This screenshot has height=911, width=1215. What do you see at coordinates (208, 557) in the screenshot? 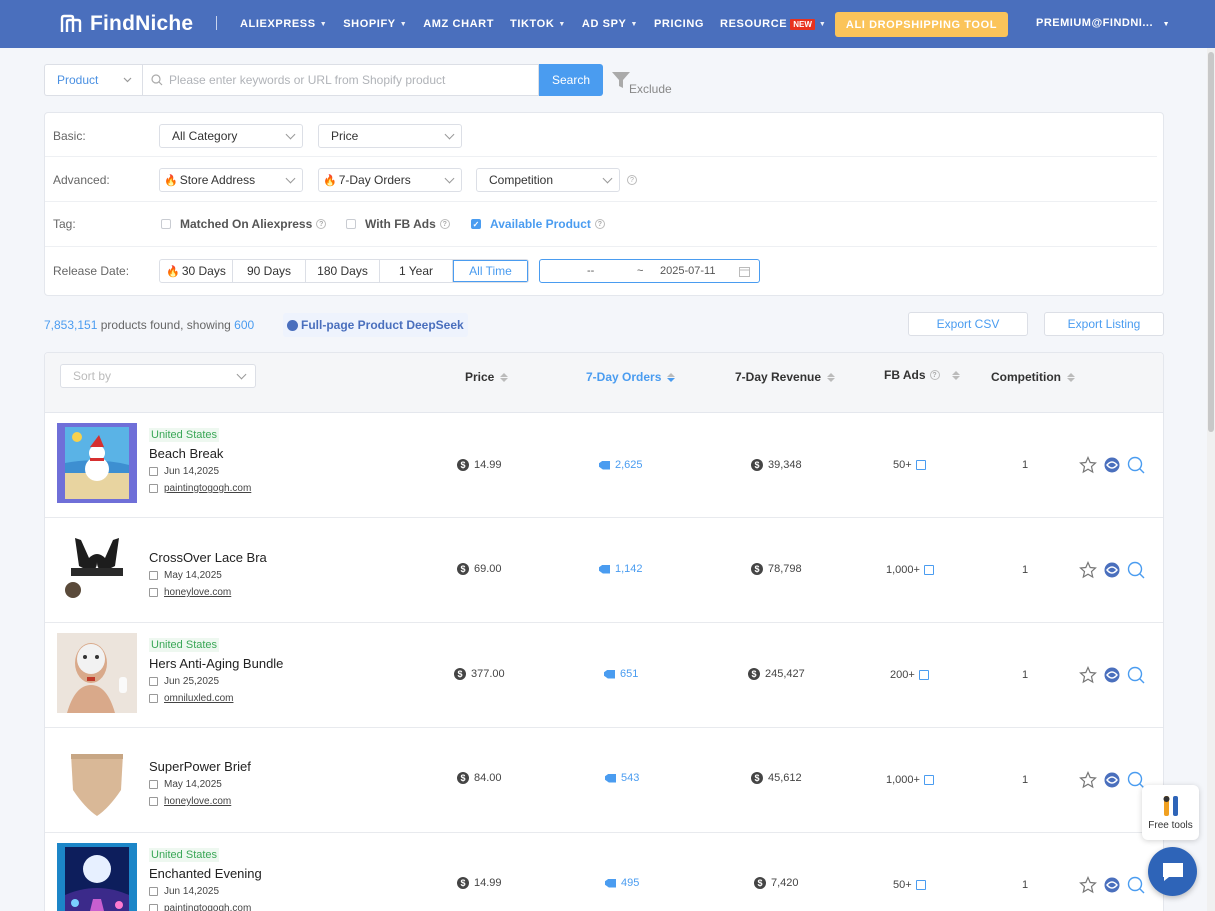
I see `product-name: CrossOver Lace Bra` at bounding box center [208, 557].